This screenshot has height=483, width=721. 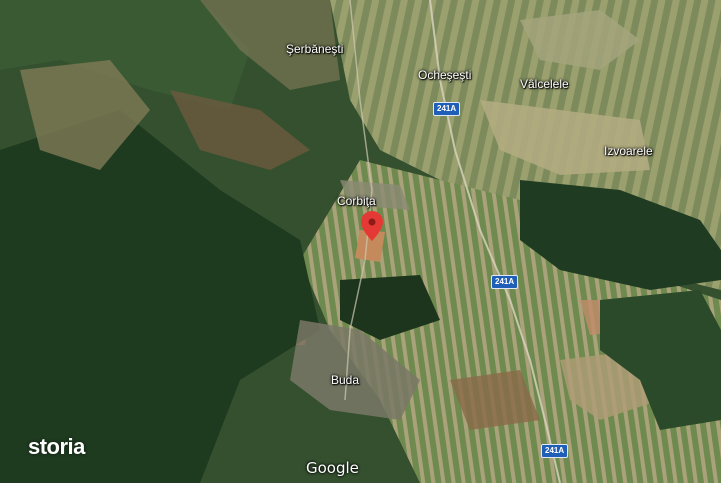 What do you see at coordinates (332, 468) in the screenshot?
I see `google-attribution: Google` at bounding box center [332, 468].